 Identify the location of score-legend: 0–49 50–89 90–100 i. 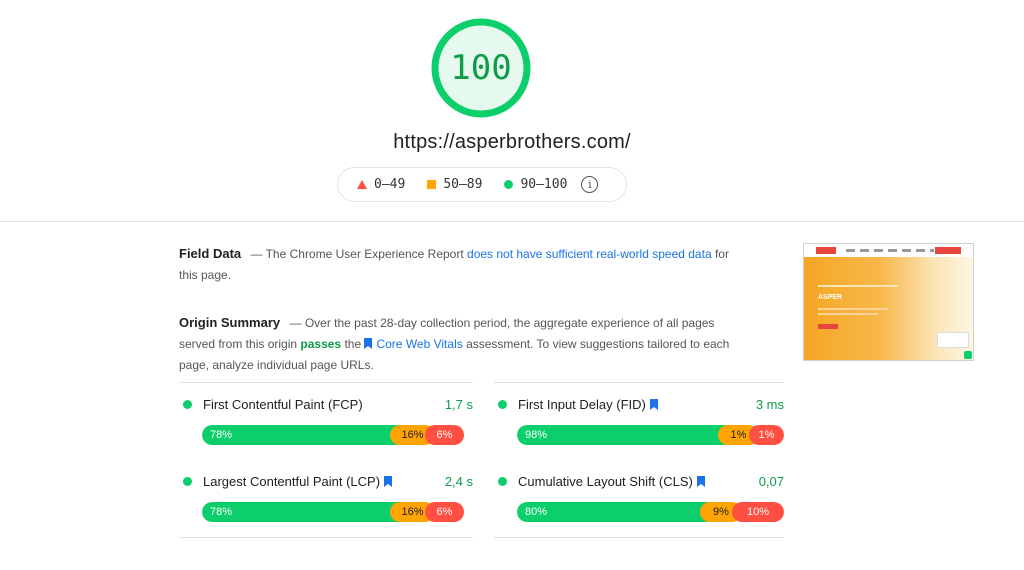
(482, 184).